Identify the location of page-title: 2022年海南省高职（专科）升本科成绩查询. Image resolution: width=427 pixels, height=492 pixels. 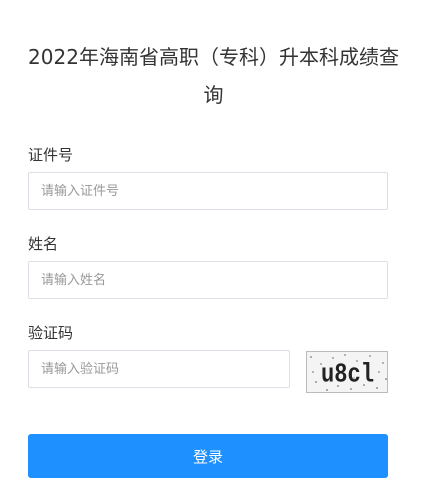
(213, 76).